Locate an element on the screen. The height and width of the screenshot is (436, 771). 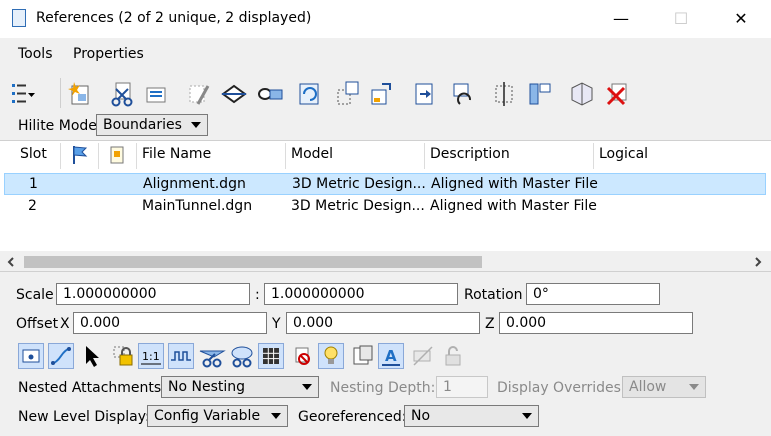
svg-text: 1:1 is located at coordinates (151, 356).